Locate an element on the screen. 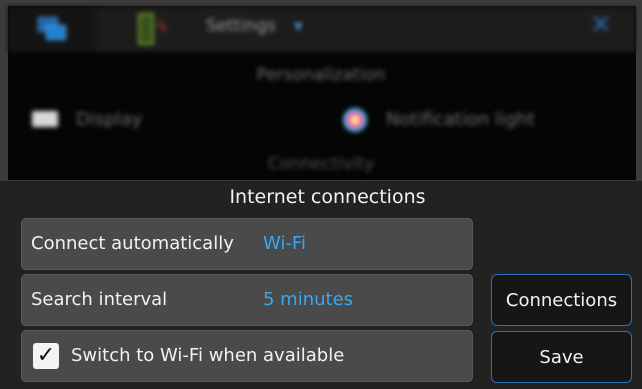 This screenshot has width=642, height=389. row-label: Search interval is located at coordinates (99, 299).